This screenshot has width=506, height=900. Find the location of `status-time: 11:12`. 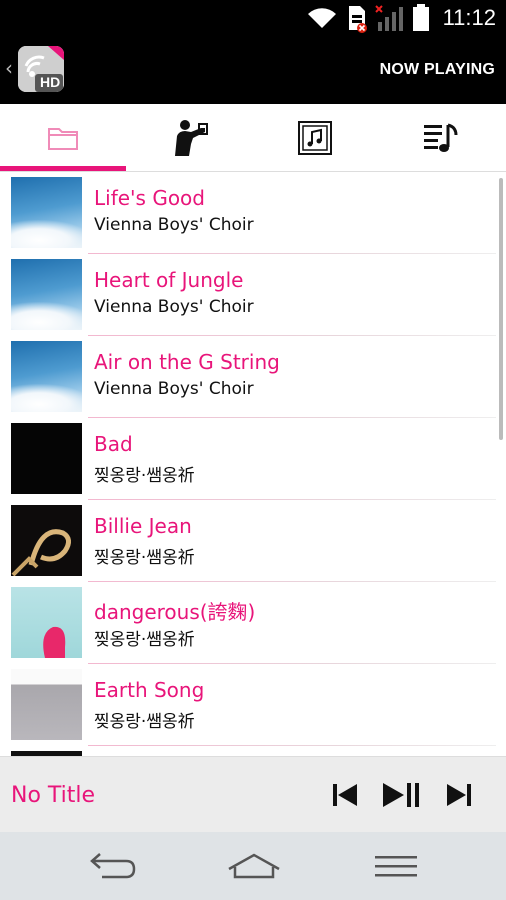

status-time: 11:12 is located at coordinates (469, 17).